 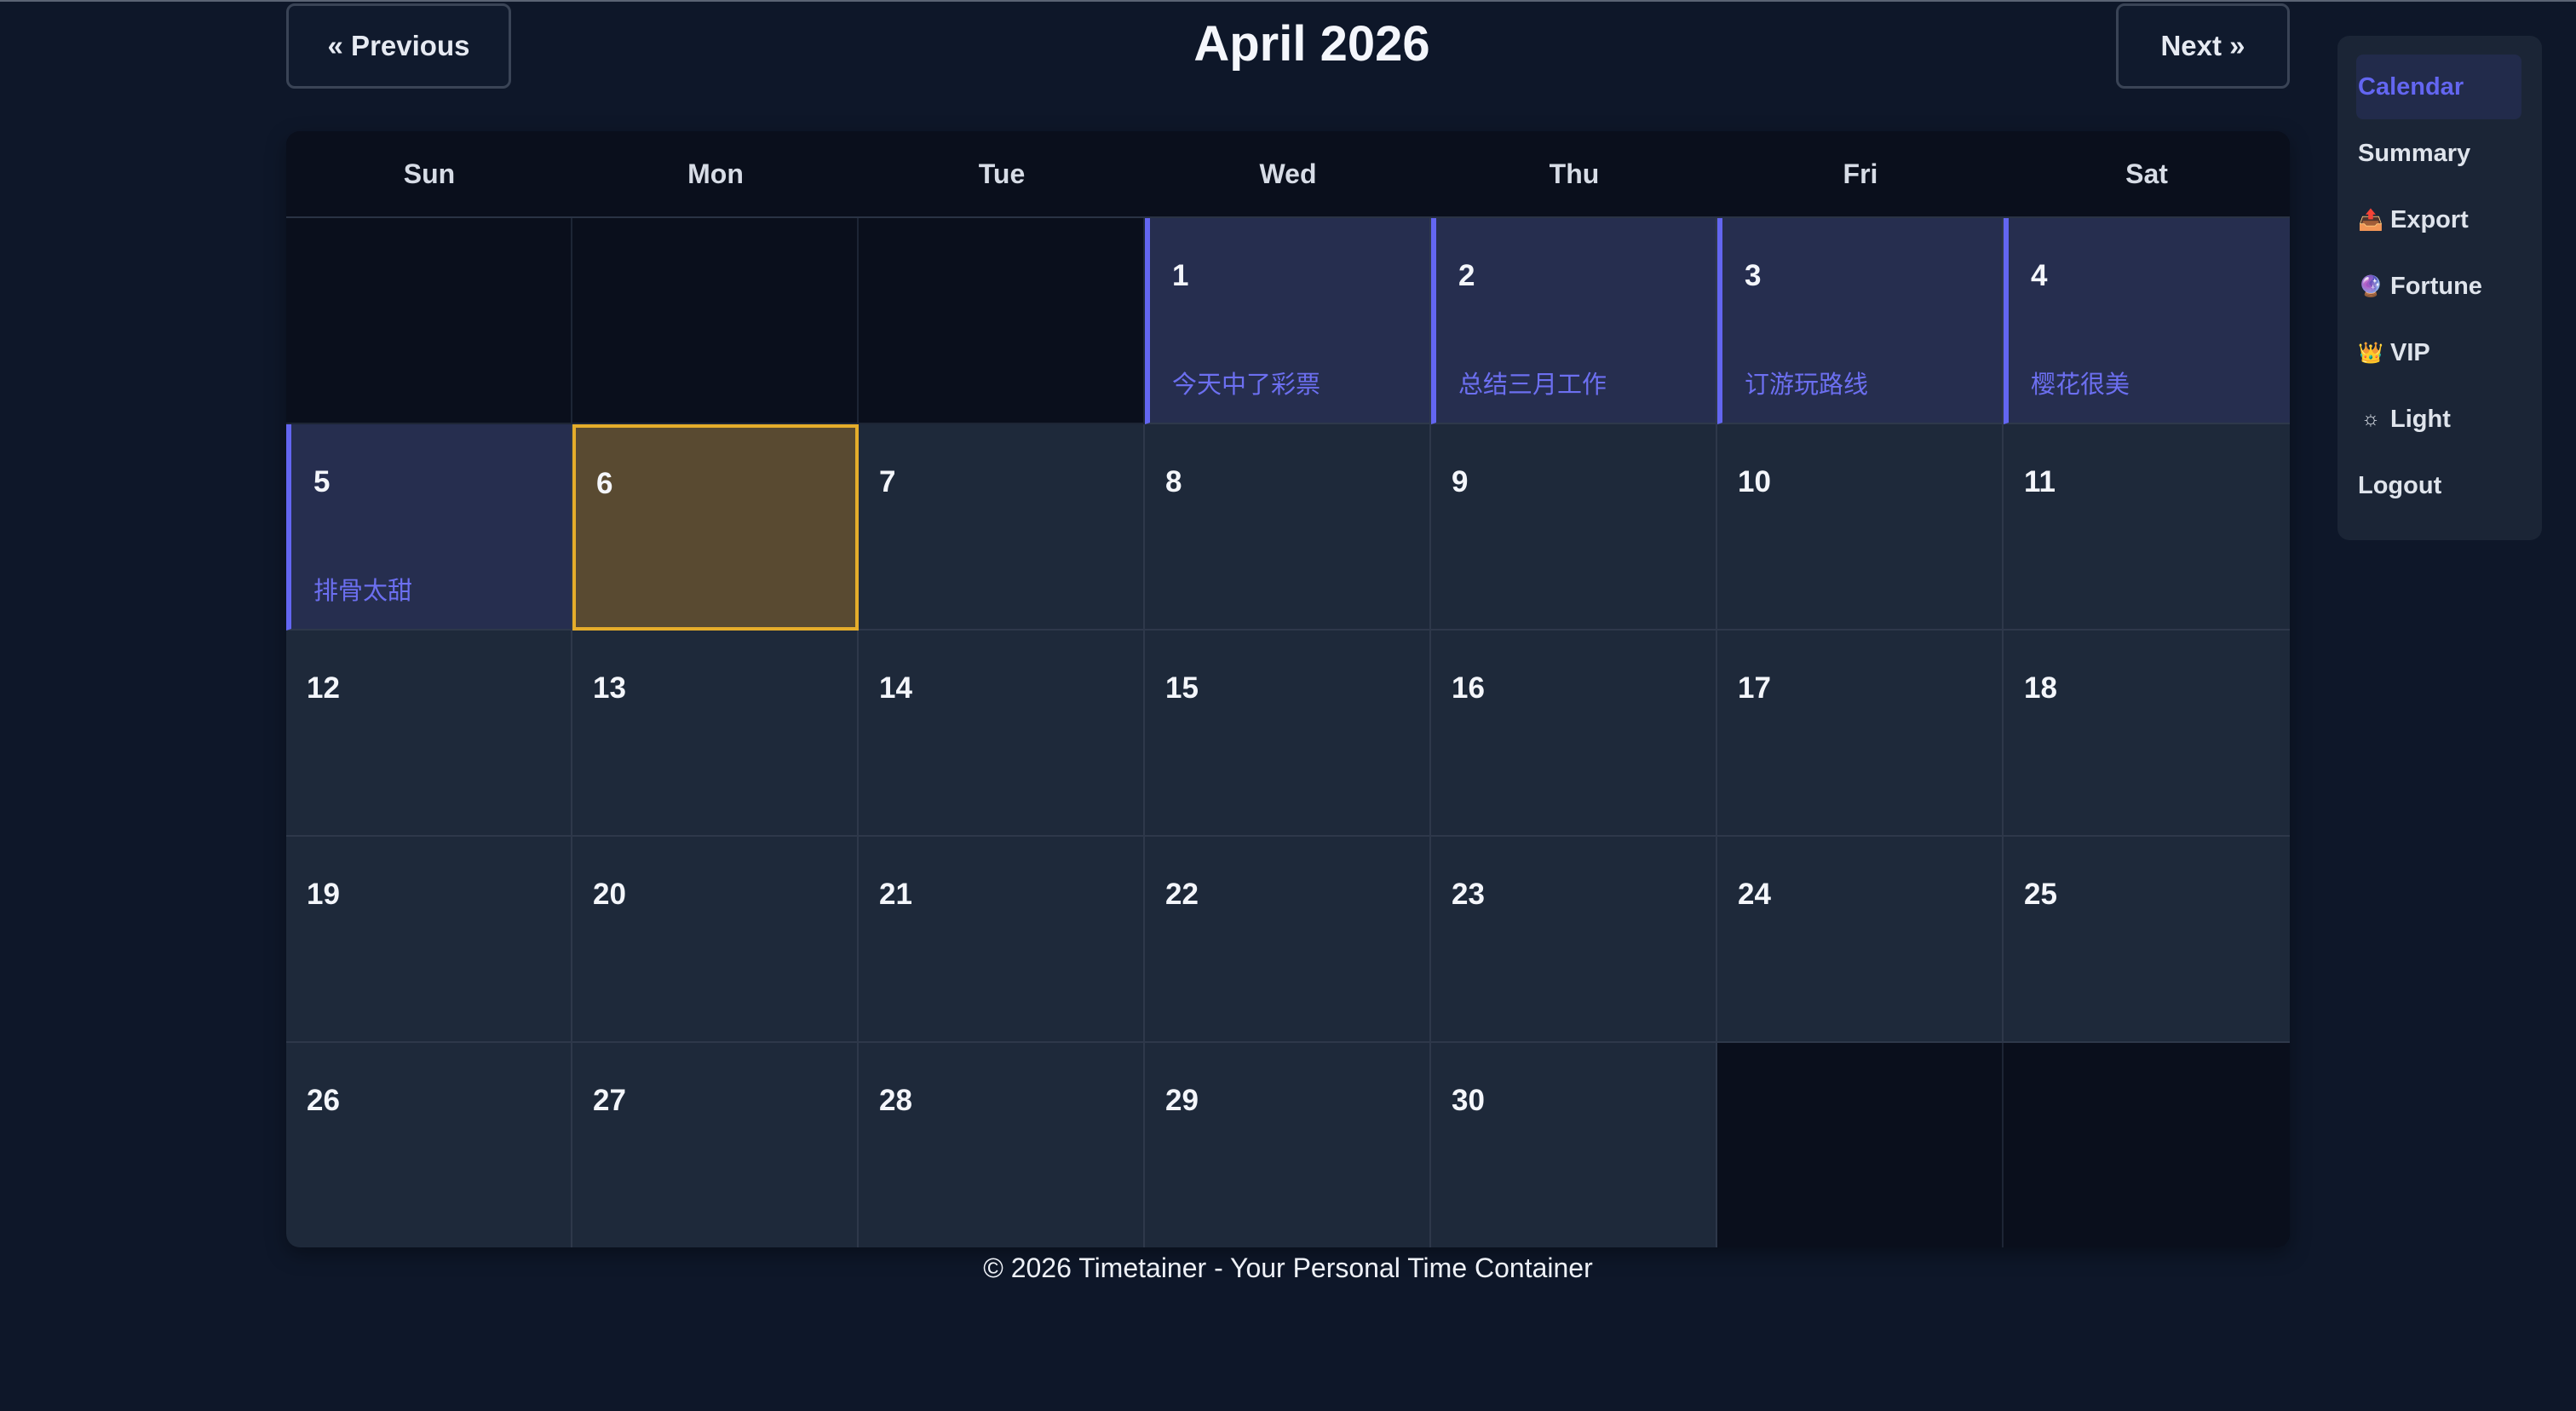 What do you see at coordinates (1467, 275) in the screenshot?
I see `day-number: 2` at bounding box center [1467, 275].